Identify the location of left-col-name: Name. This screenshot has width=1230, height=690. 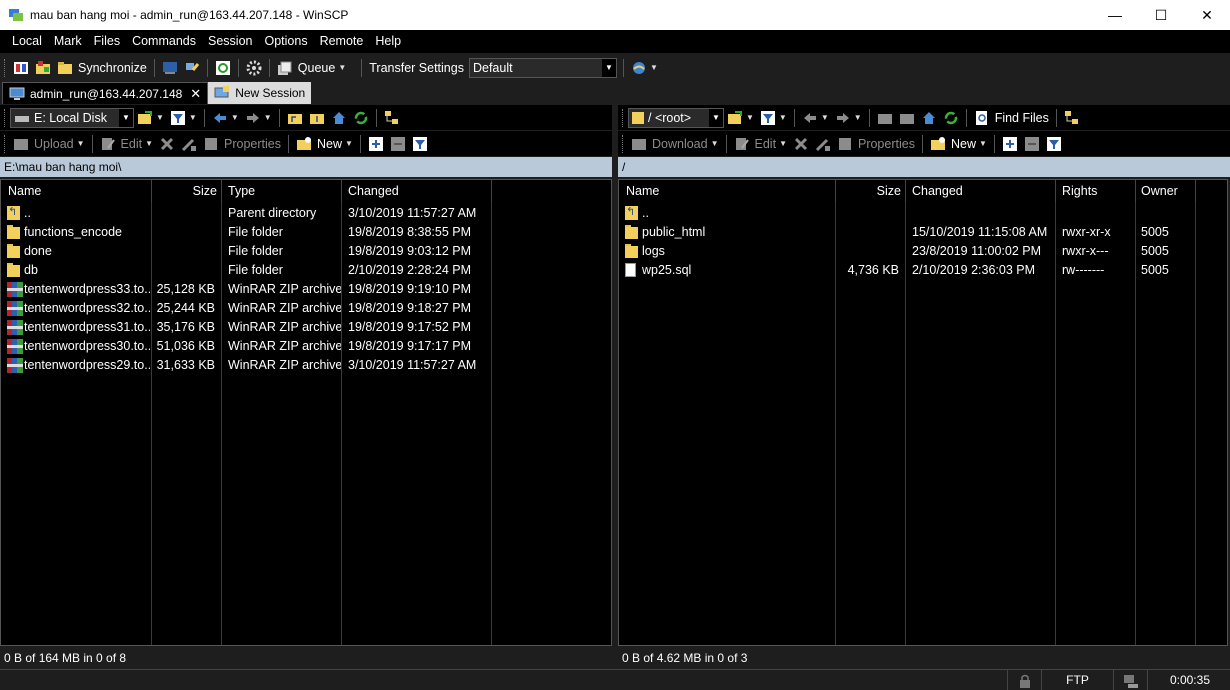
(76, 191).